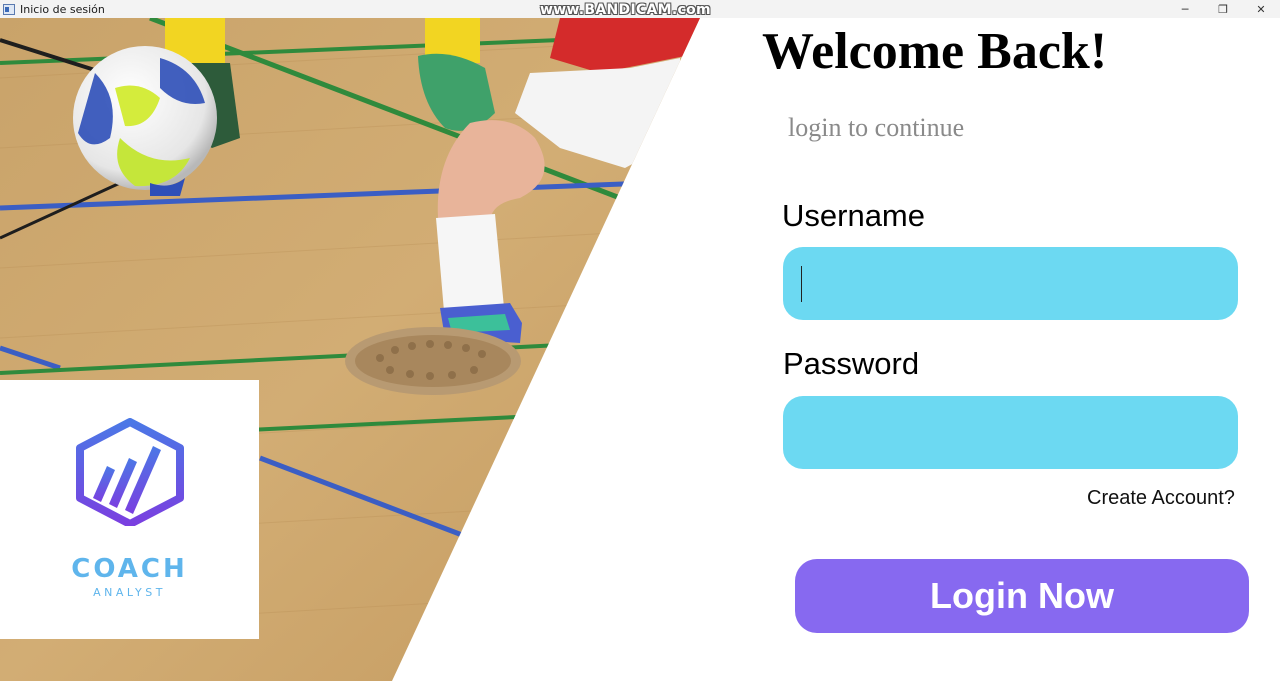  Describe the element at coordinates (851, 363) in the screenshot. I see `password-label: Password` at that location.